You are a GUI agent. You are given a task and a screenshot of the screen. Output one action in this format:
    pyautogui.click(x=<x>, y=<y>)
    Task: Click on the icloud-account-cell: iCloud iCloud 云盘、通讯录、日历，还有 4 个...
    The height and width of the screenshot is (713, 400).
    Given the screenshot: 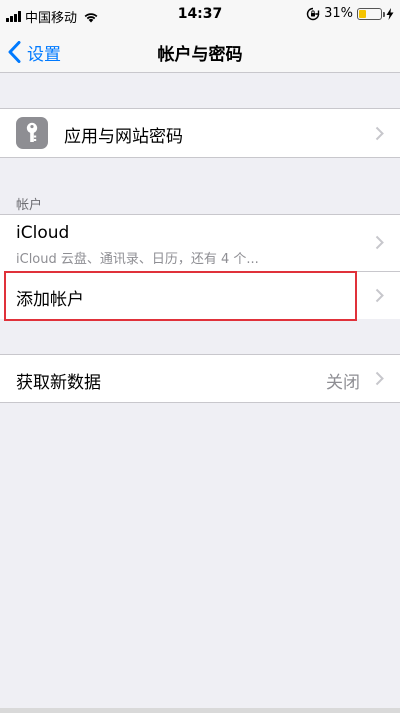 What is the action you would take?
    pyautogui.click(x=200, y=243)
    